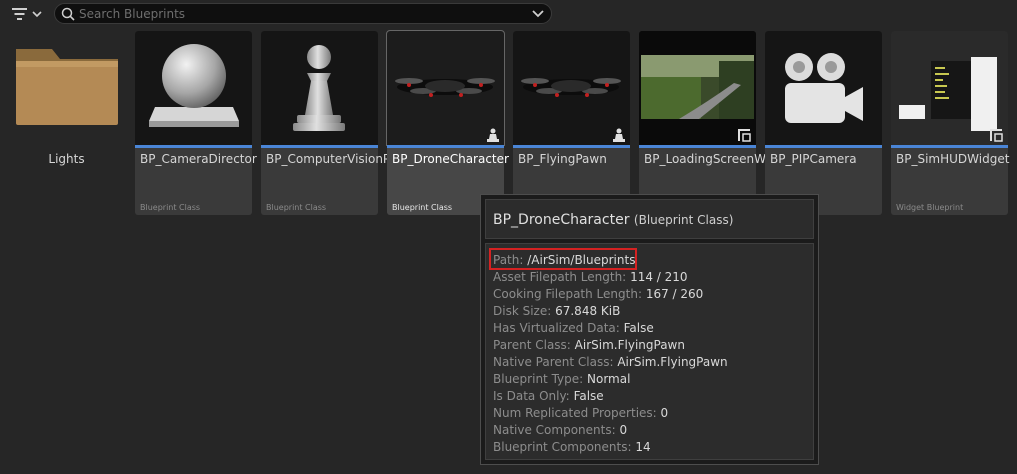  I want to click on property-row: Blueprint Type: Normal, so click(561, 379).